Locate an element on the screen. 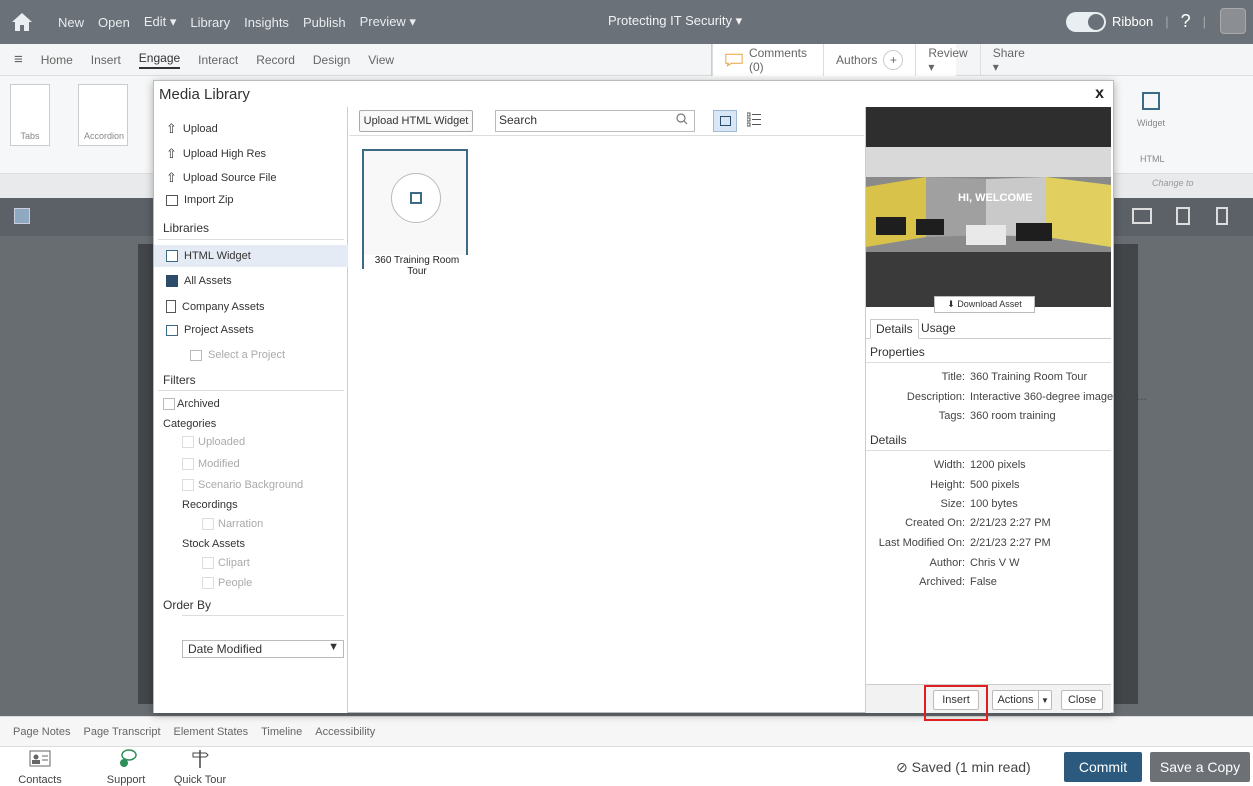  people-checkbox is located at coordinates (208, 583).